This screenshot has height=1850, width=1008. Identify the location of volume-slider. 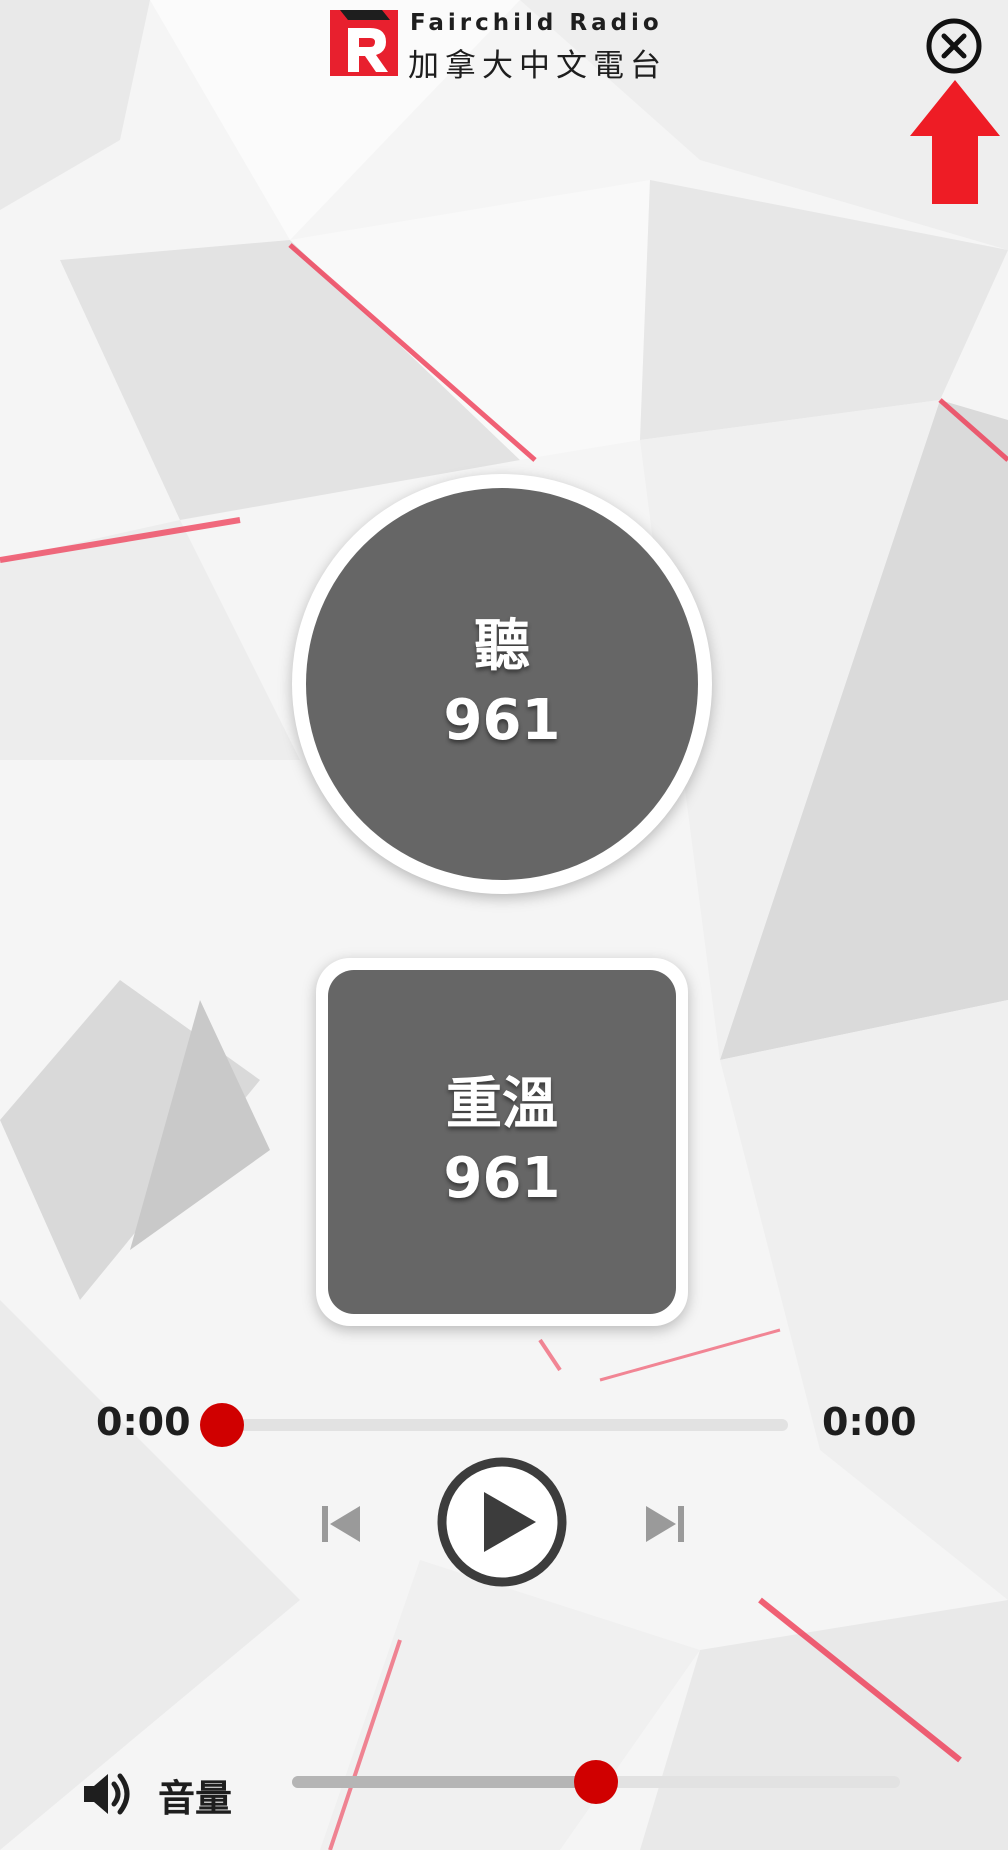
(596, 1782).